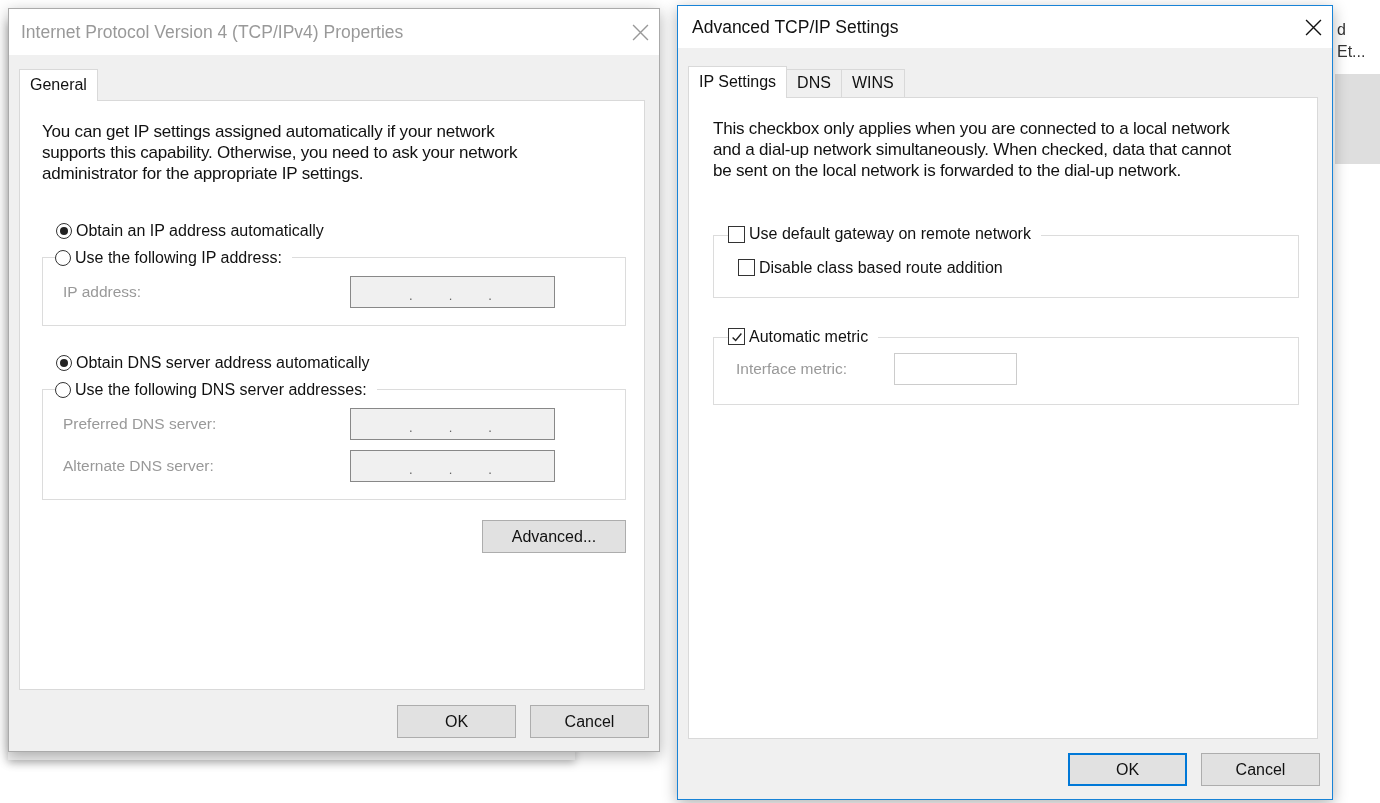  What do you see at coordinates (879, 234) in the screenshot?
I see `checkbox: Use default gateway on remote network` at bounding box center [879, 234].